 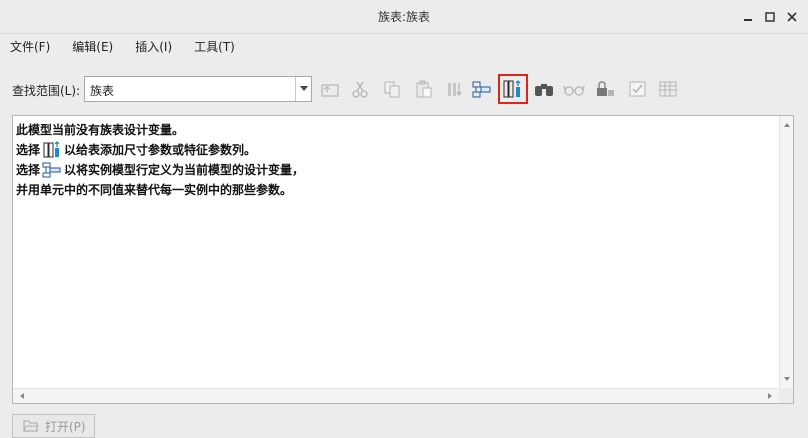 I want to click on window-title: 族表:族表, so click(x=404, y=17).